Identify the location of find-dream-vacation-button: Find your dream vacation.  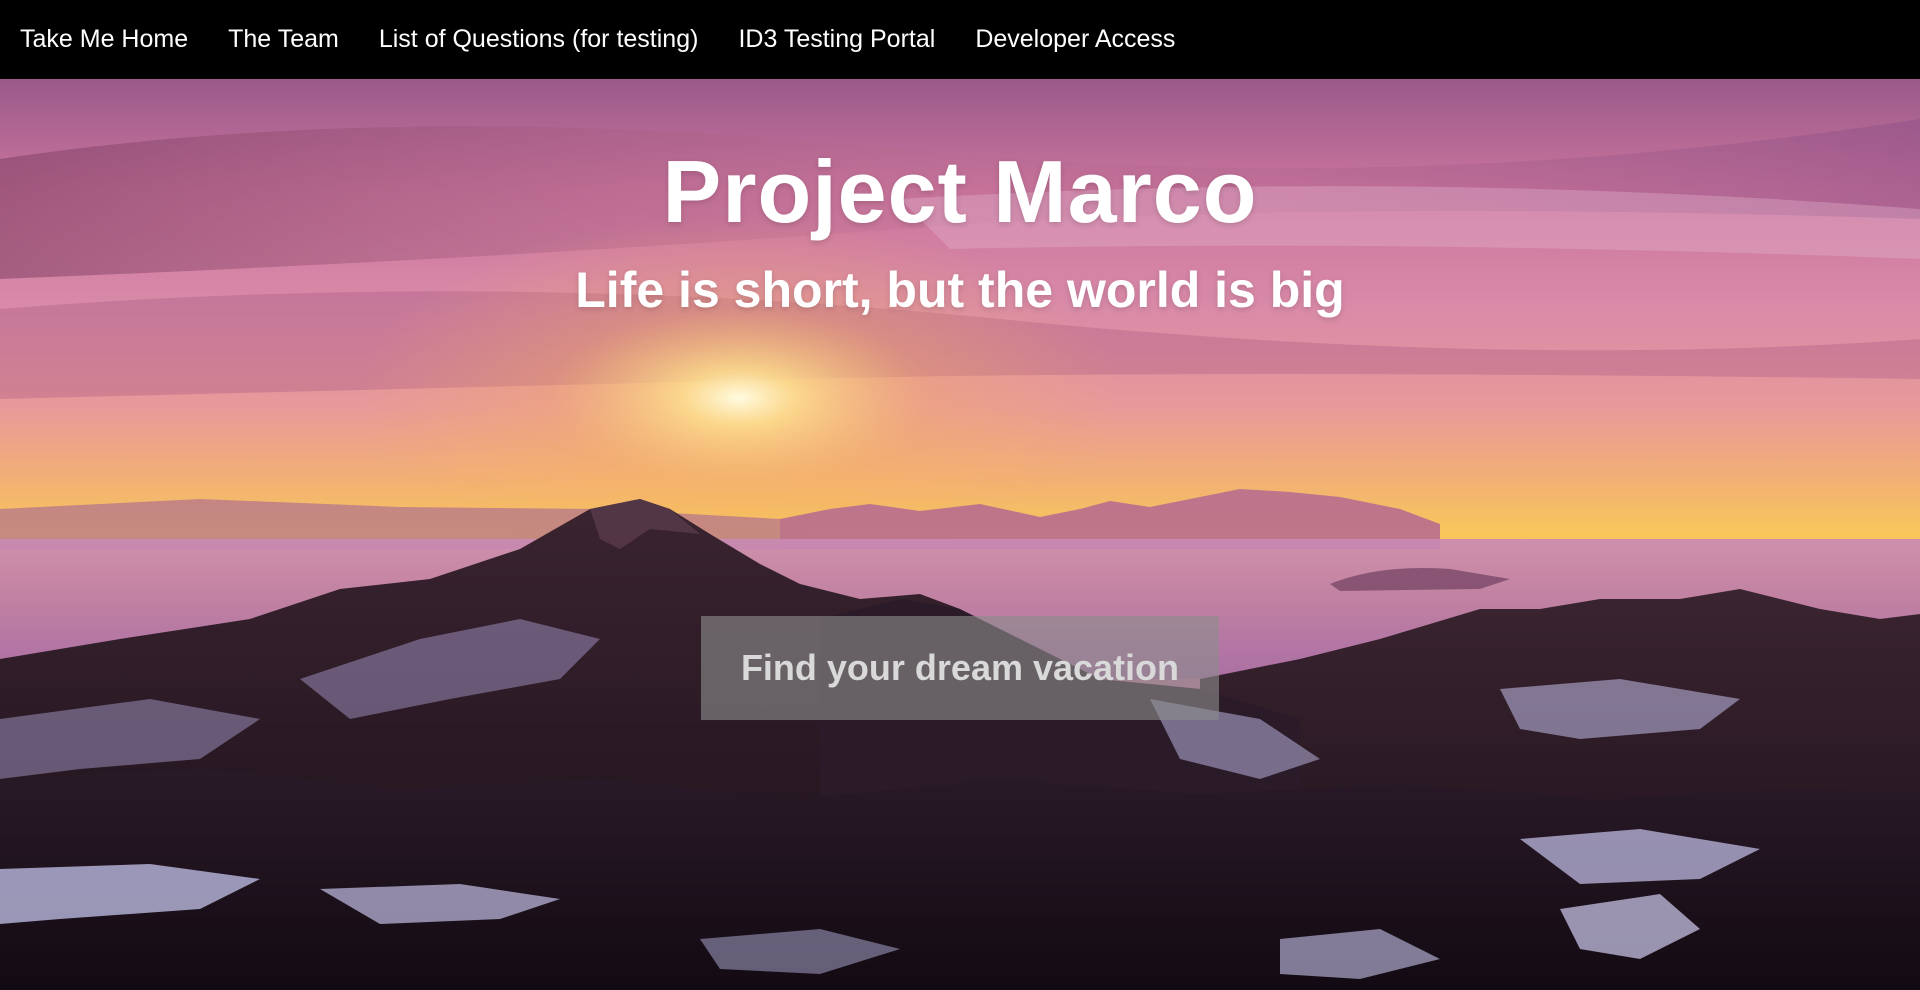
(960, 668).